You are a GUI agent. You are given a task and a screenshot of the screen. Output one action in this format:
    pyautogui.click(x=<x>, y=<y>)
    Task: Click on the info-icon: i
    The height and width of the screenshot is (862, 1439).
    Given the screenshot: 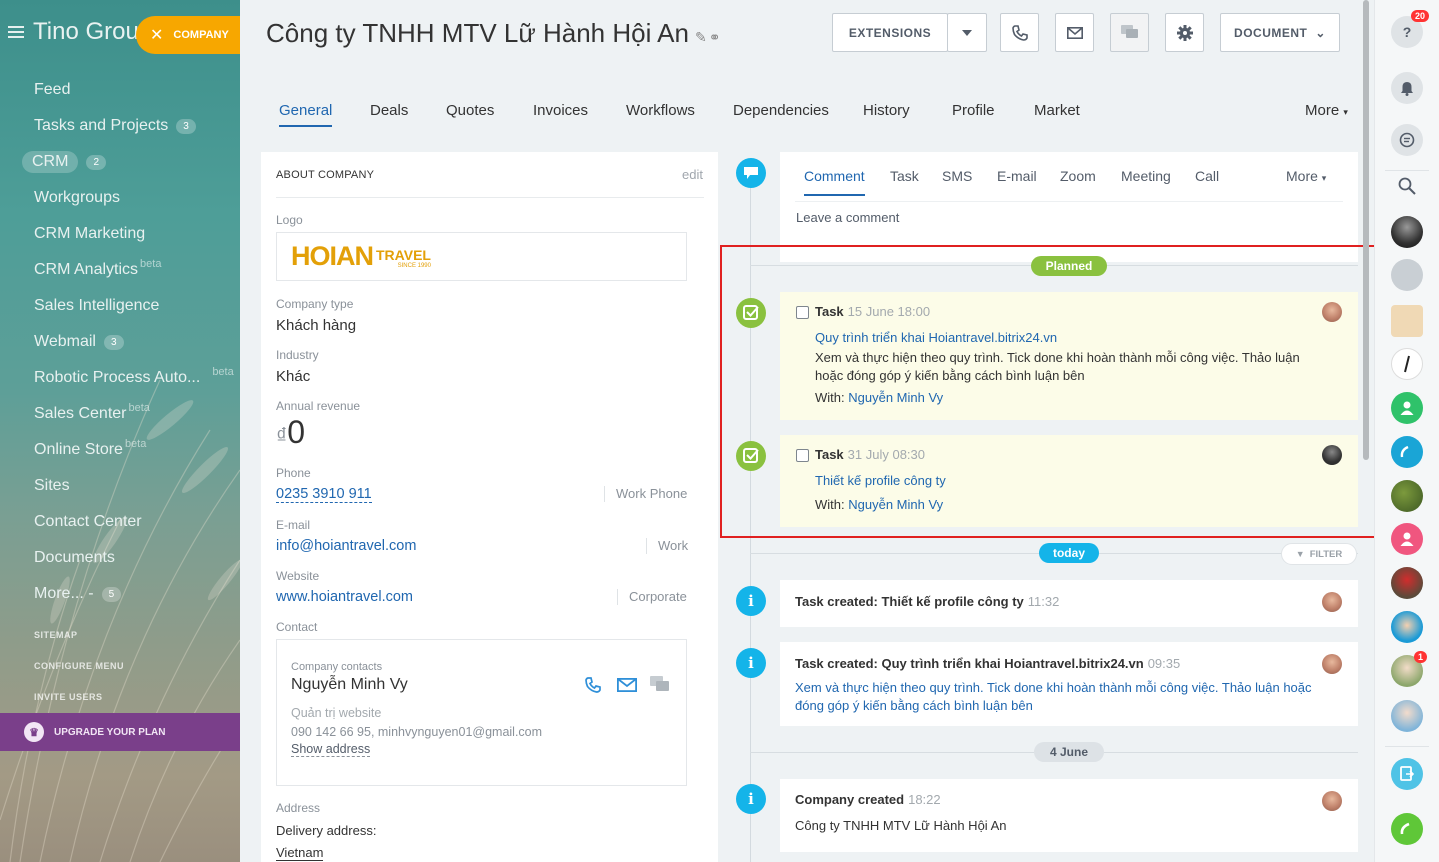 What is the action you would take?
    pyautogui.click(x=751, y=799)
    